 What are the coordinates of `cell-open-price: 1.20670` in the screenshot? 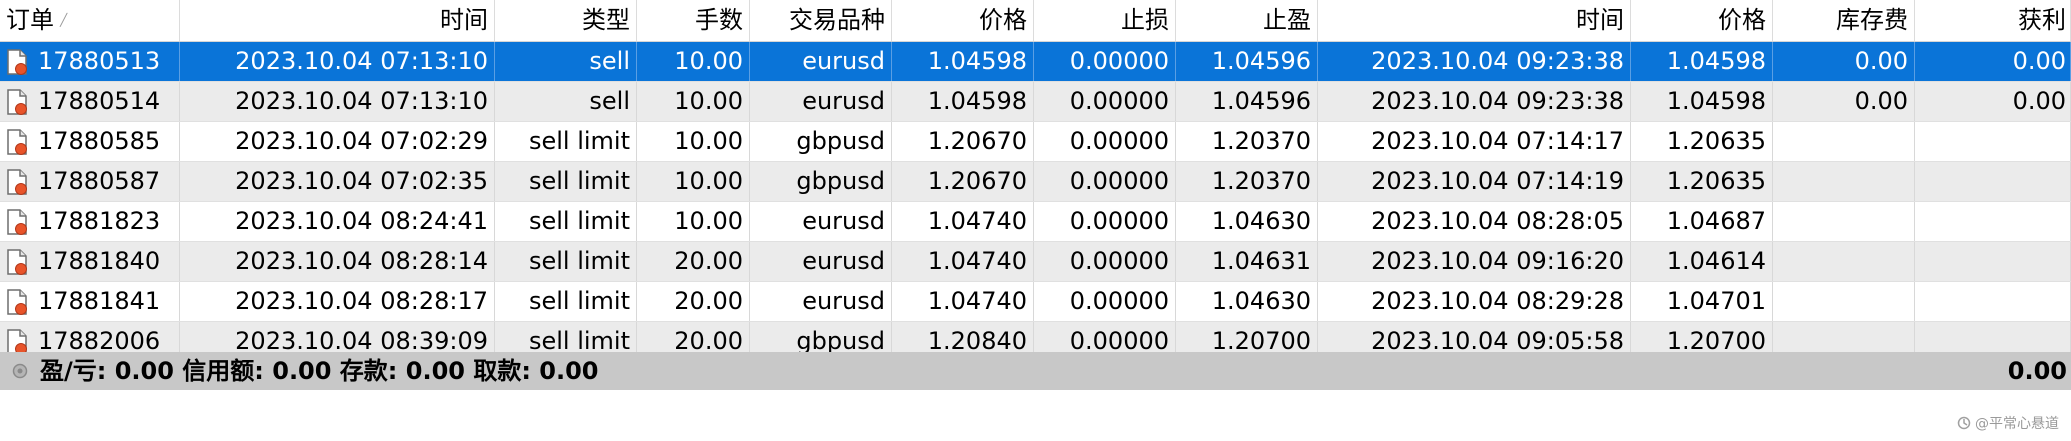 It's located at (963, 141).